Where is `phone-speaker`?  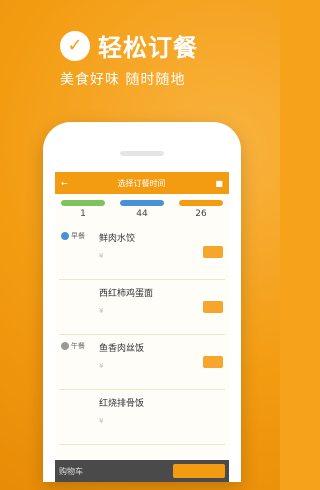
phone-speaker is located at coordinates (142, 153).